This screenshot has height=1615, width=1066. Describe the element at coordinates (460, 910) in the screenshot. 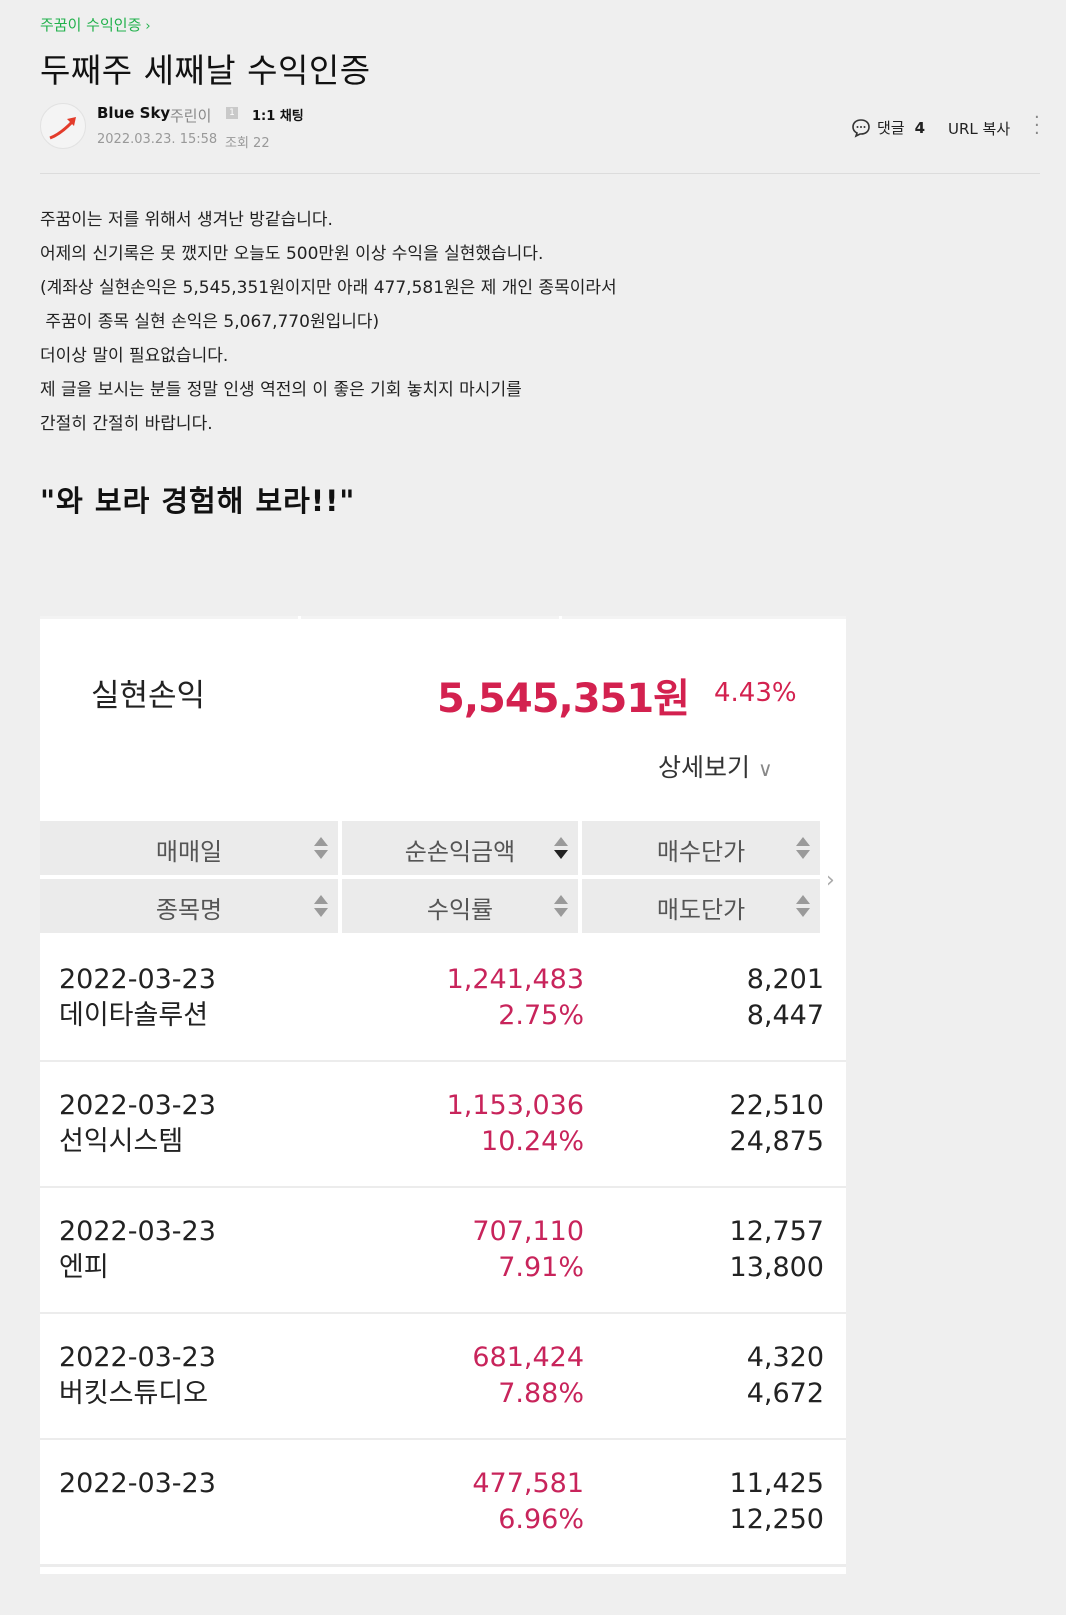

I see `header-label: 수익률` at that location.